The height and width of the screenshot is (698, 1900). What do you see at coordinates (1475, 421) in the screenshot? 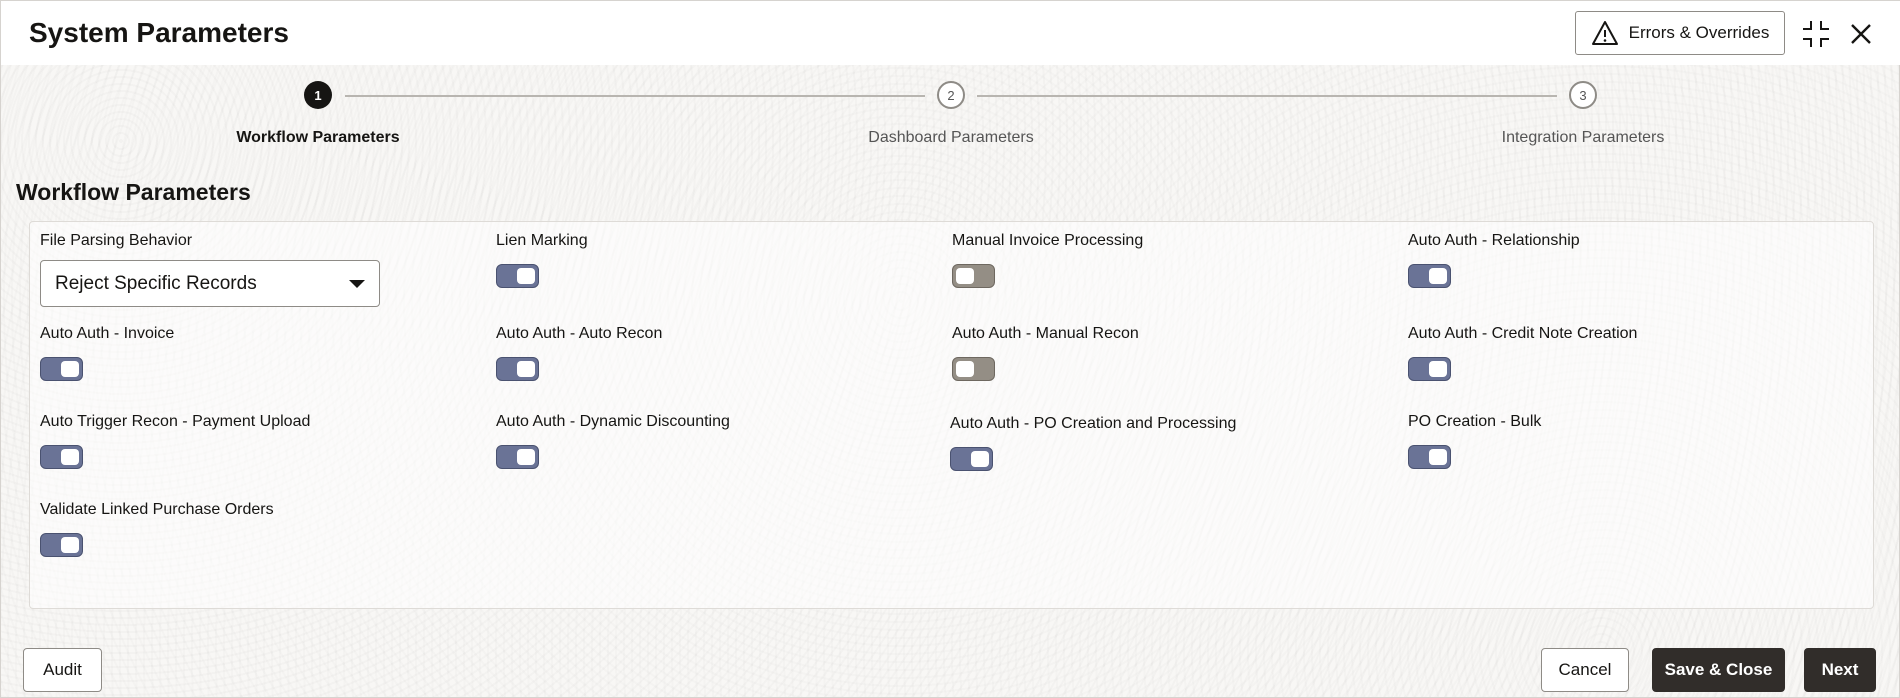
I see `toggle-label: PO Creation - Bulk` at bounding box center [1475, 421].